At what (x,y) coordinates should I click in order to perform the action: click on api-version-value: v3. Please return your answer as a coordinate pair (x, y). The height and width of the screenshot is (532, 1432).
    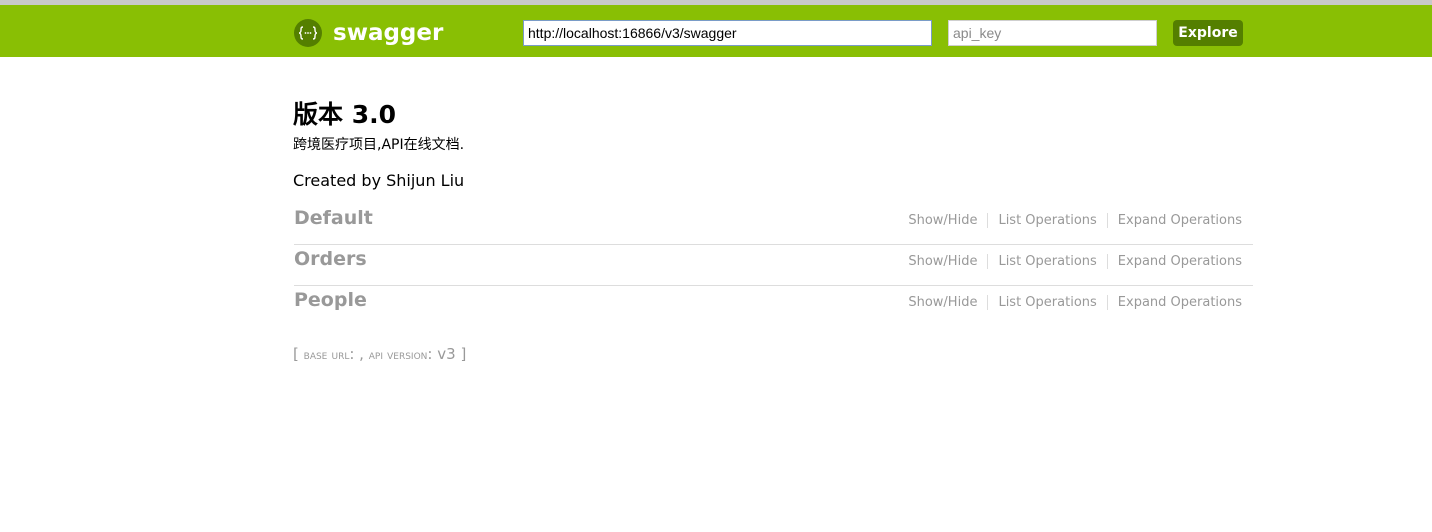
    Looking at the image, I should click on (446, 354).